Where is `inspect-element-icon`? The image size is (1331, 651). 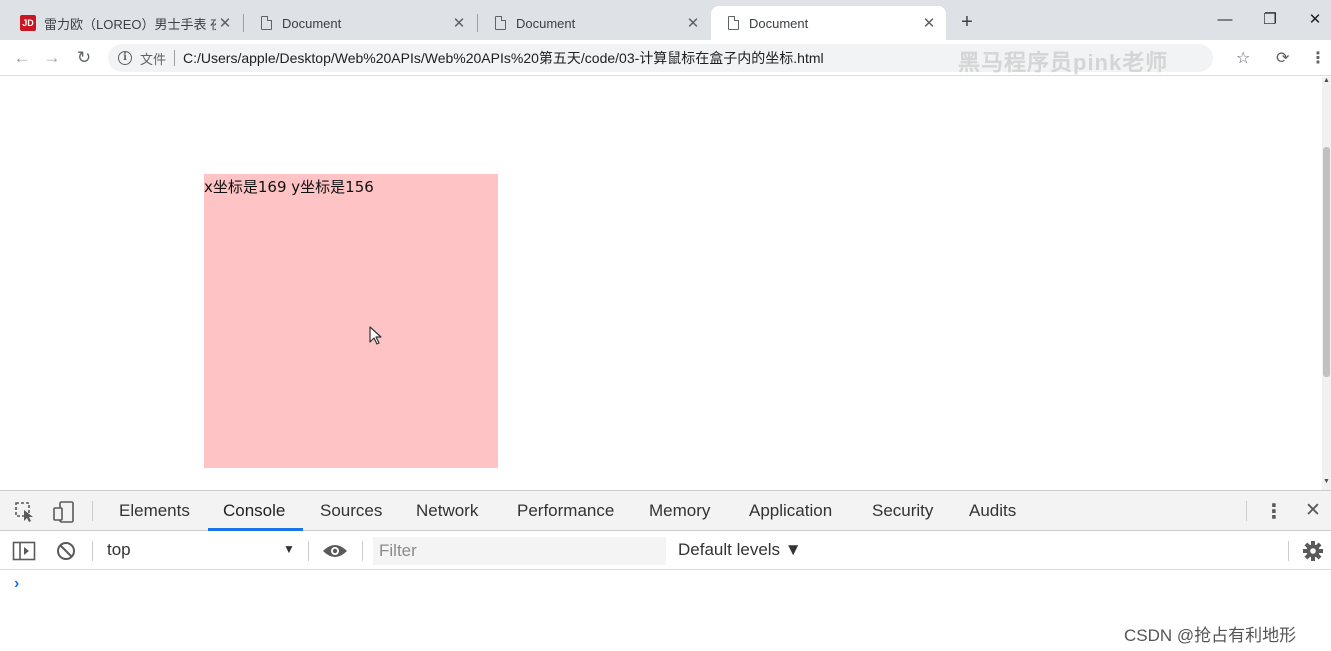 inspect-element-icon is located at coordinates (25, 512).